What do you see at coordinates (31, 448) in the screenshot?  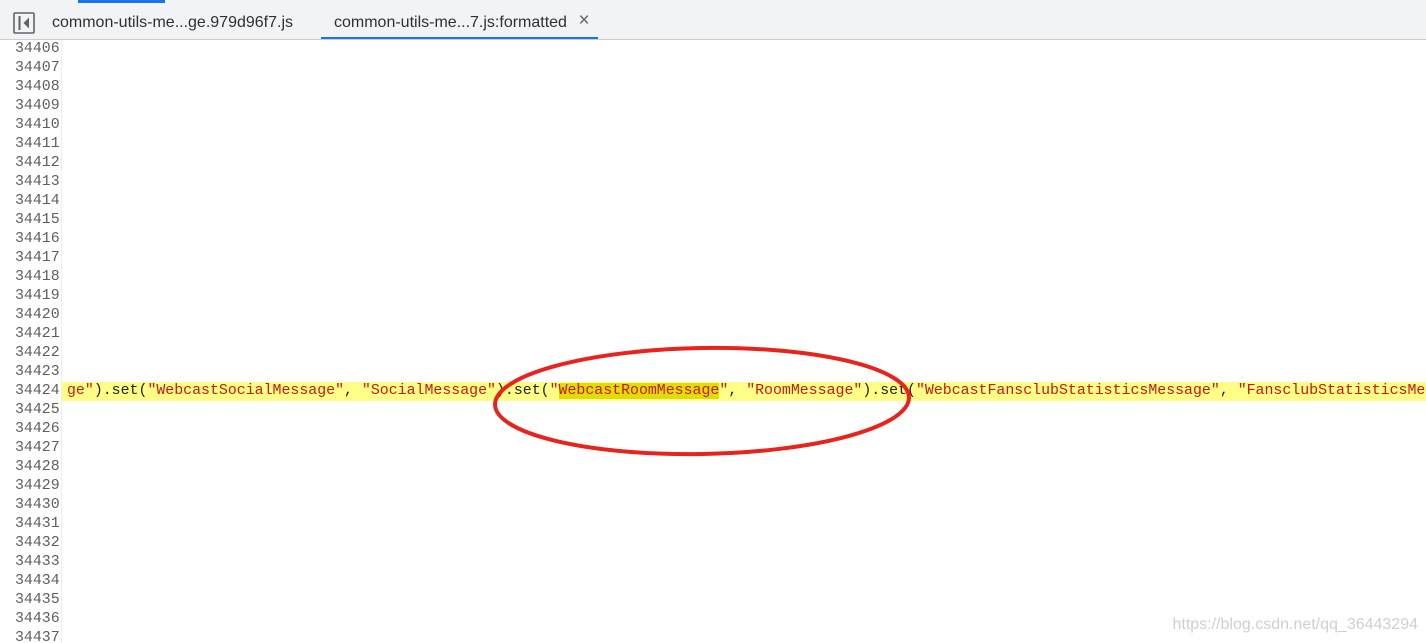 I see `line-number: 34427` at bounding box center [31, 448].